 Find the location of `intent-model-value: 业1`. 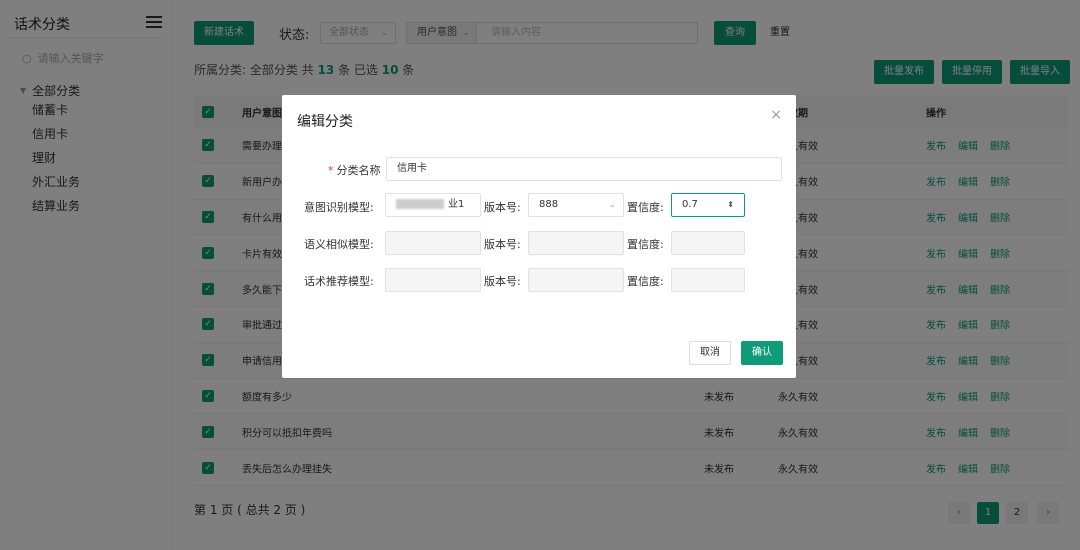

intent-model-value: 业1 is located at coordinates (456, 204).